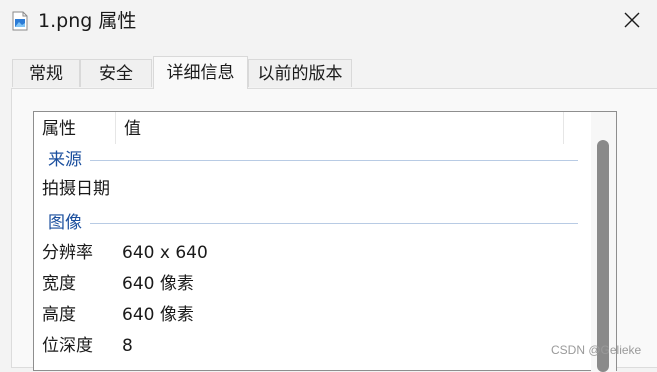  I want to click on property-row: 位深度 8, so click(312, 346).